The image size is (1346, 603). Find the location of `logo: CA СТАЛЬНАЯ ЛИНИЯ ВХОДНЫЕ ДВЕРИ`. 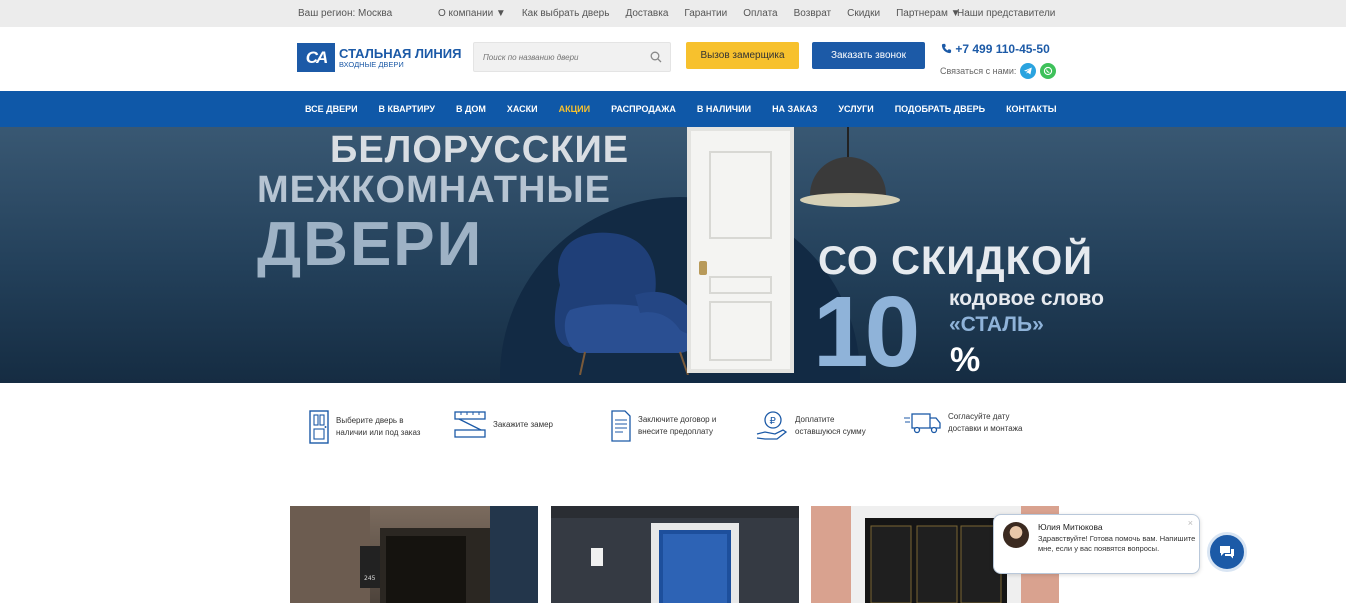

logo: CA СТАЛЬНАЯ ЛИНИЯ ВХОДНЫЕ ДВЕРИ is located at coordinates (379, 57).